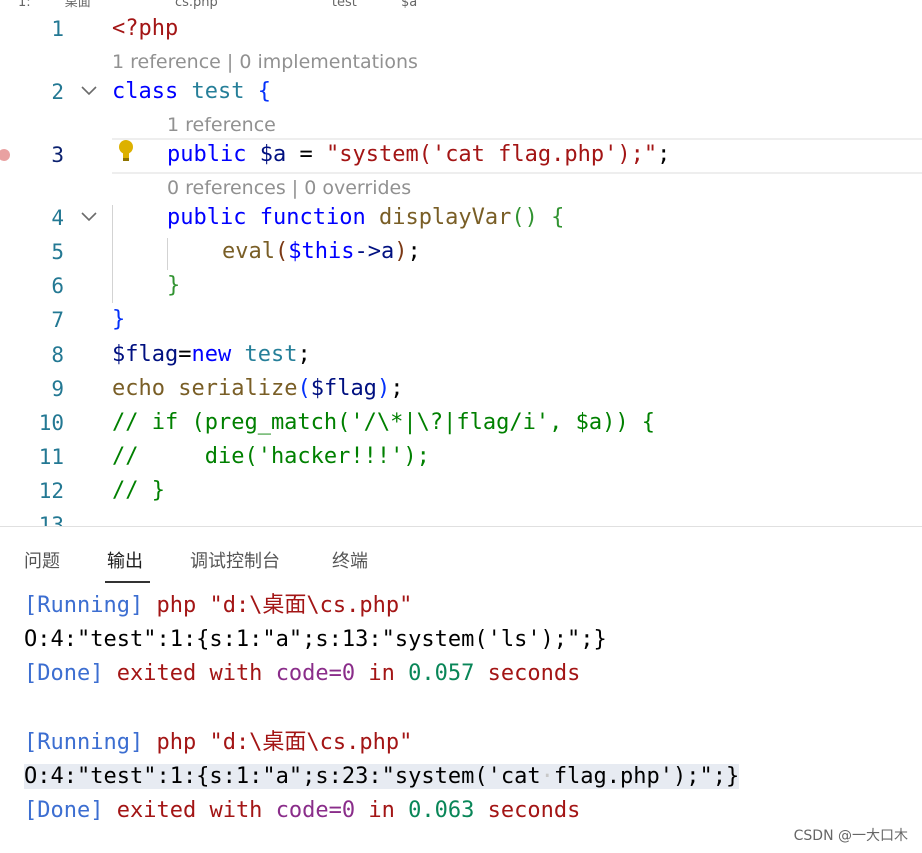 This screenshot has height=853, width=922. Describe the element at coordinates (344, 5) in the screenshot. I see `breadcrumb-item: test` at that location.